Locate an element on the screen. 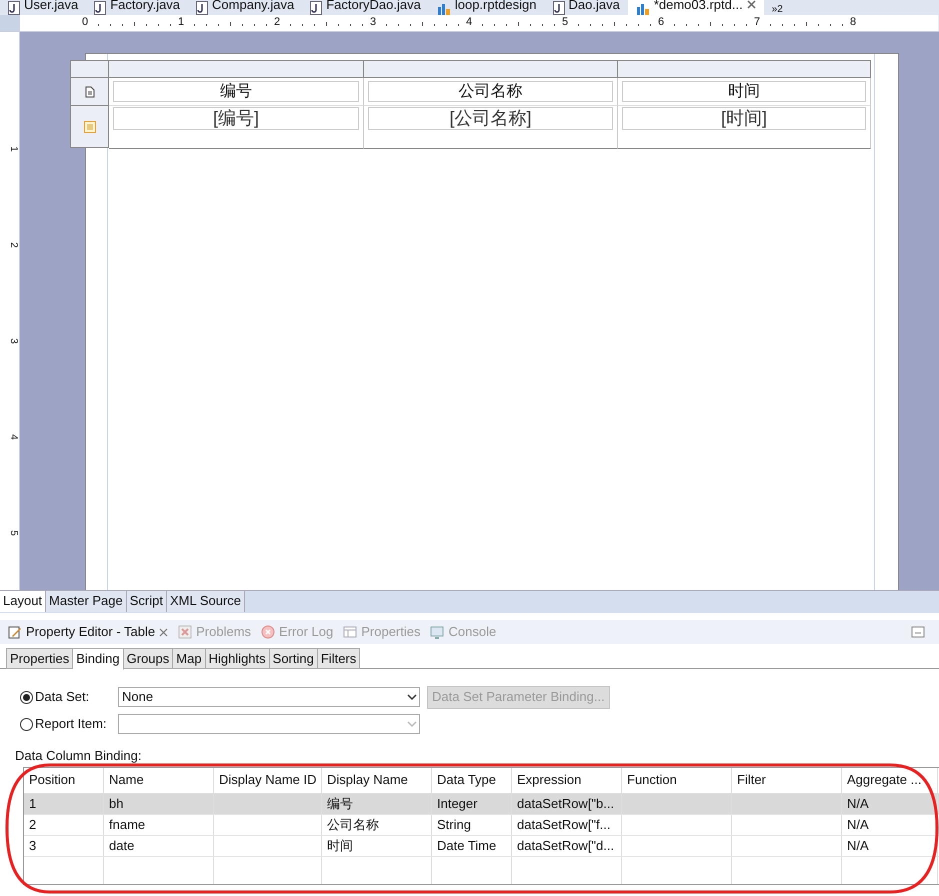  column-header: Expression is located at coordinates (567, 780).